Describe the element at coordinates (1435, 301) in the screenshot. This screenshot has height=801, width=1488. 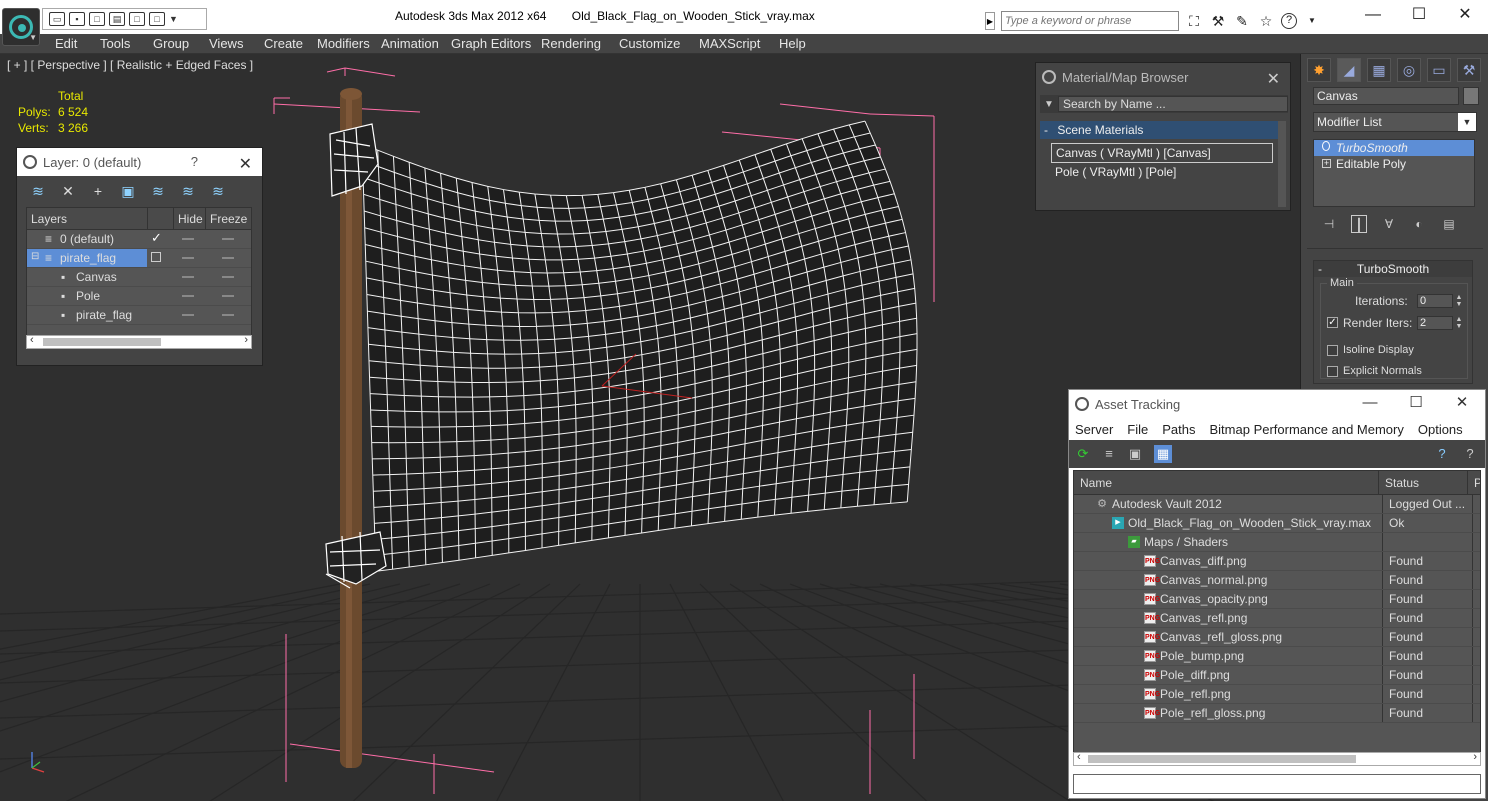
I see `iterations-spinner: 0` at that location.